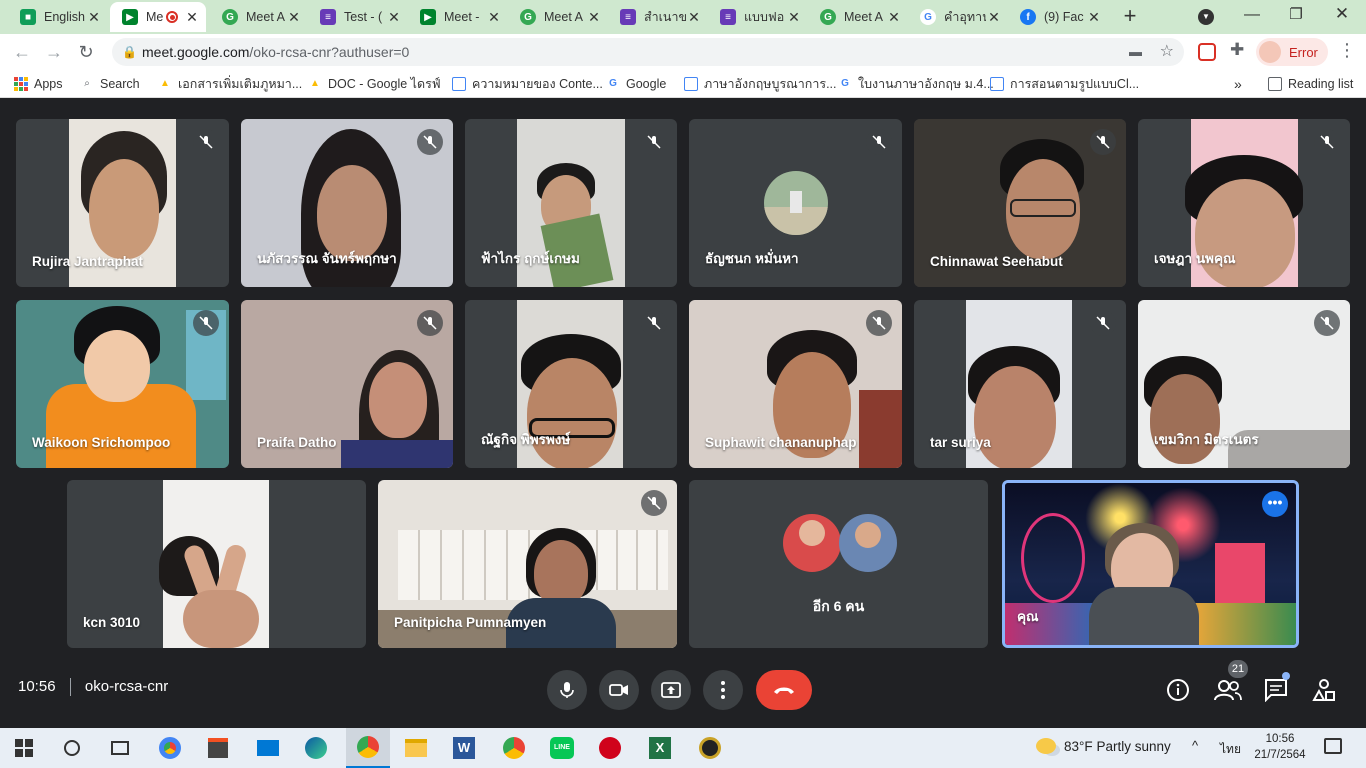  I want to click on participant-tile: Praifa Datho, so click(347, 384).